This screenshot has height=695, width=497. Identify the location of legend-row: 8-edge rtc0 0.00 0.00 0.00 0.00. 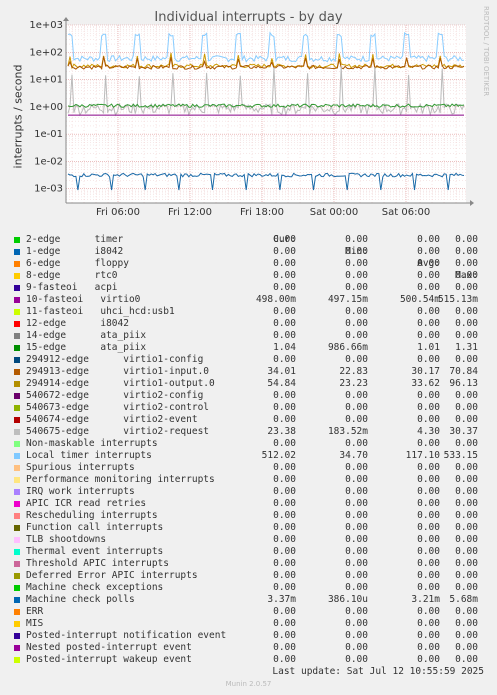
(252, 276).